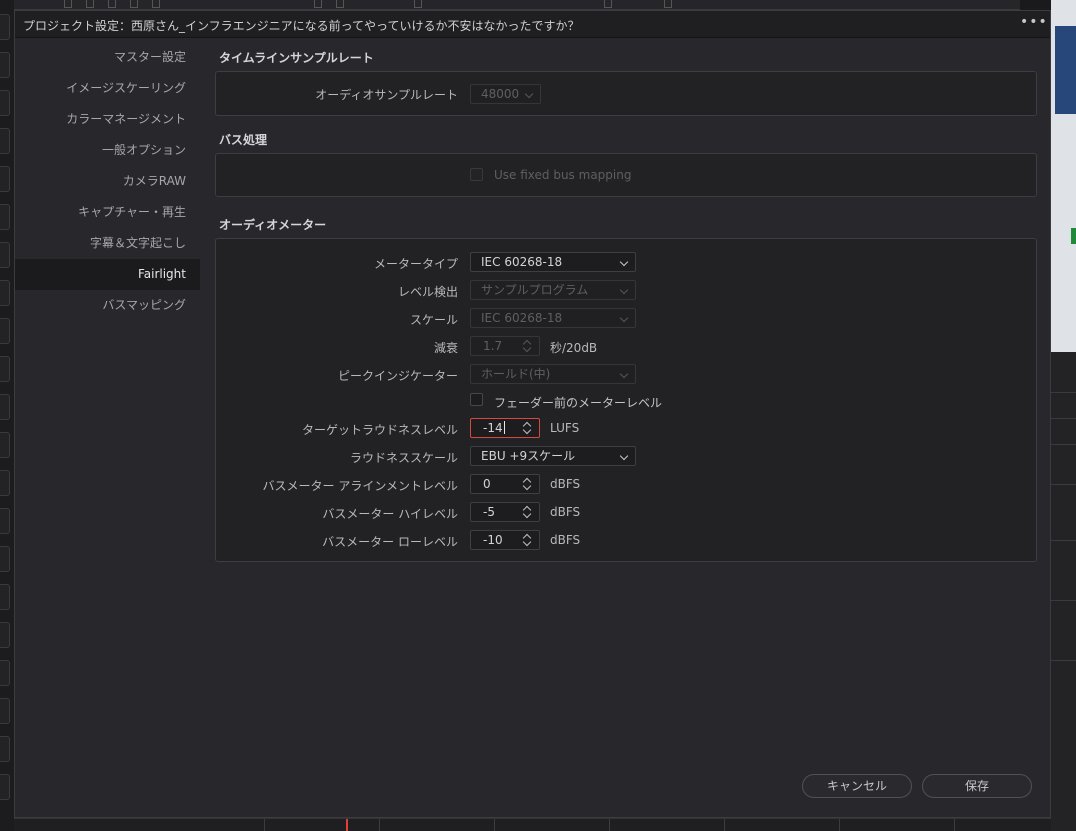  Describe the element at coordinates (1063, 415) in the screenshot. I see `background-right-panel` at that location.